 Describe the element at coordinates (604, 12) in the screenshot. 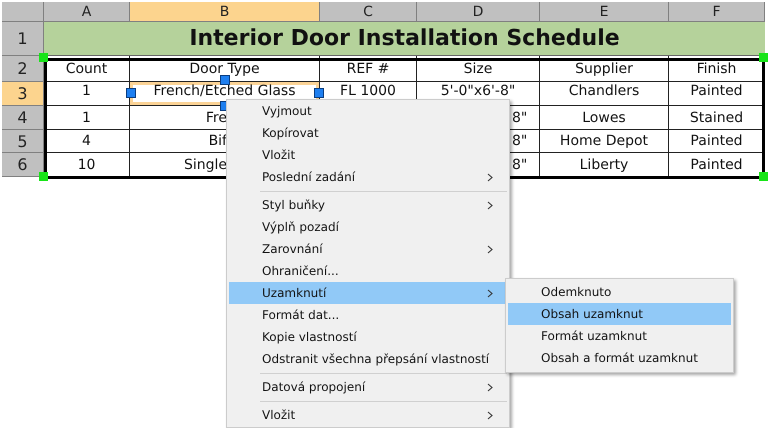

I see `column-header: E` at that location.